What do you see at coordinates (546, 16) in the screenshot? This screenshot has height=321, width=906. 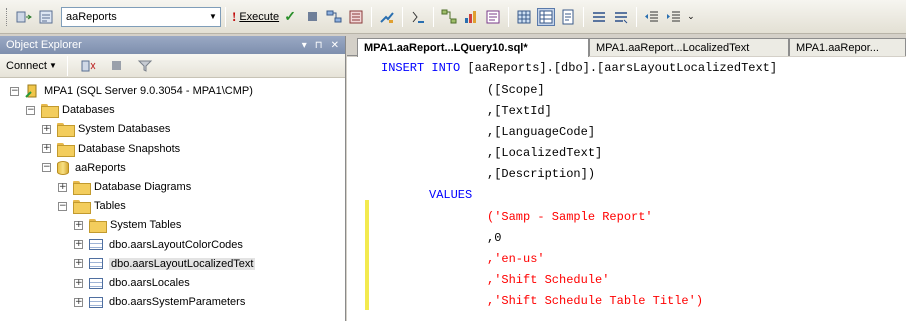 I see `results-to-grid-active-icon` at bounding box center [546, 16].